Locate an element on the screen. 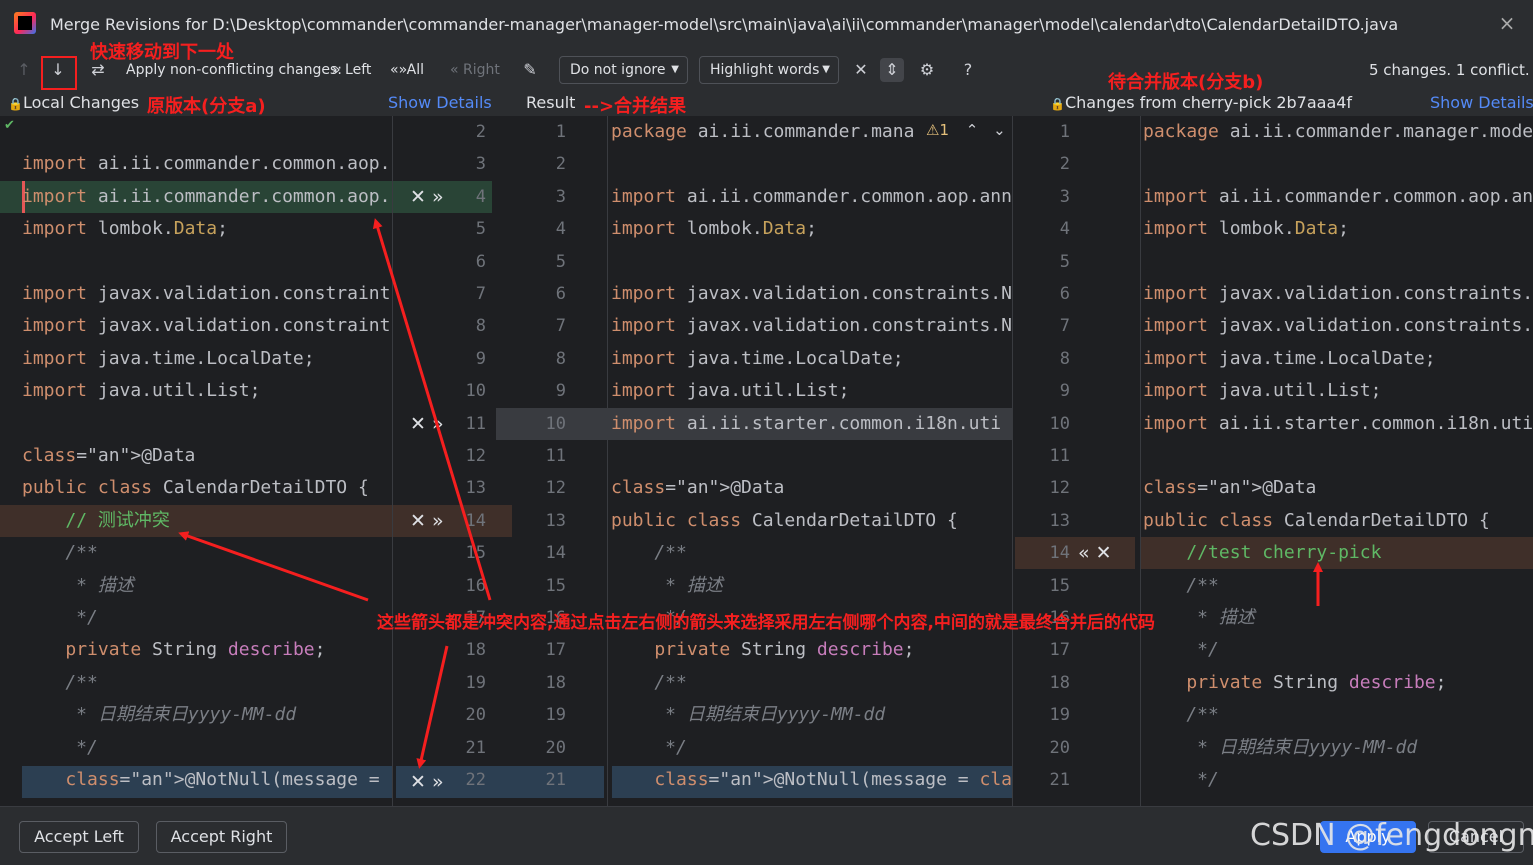  apply-all-button: «»All is located at coordinates (407, 70).